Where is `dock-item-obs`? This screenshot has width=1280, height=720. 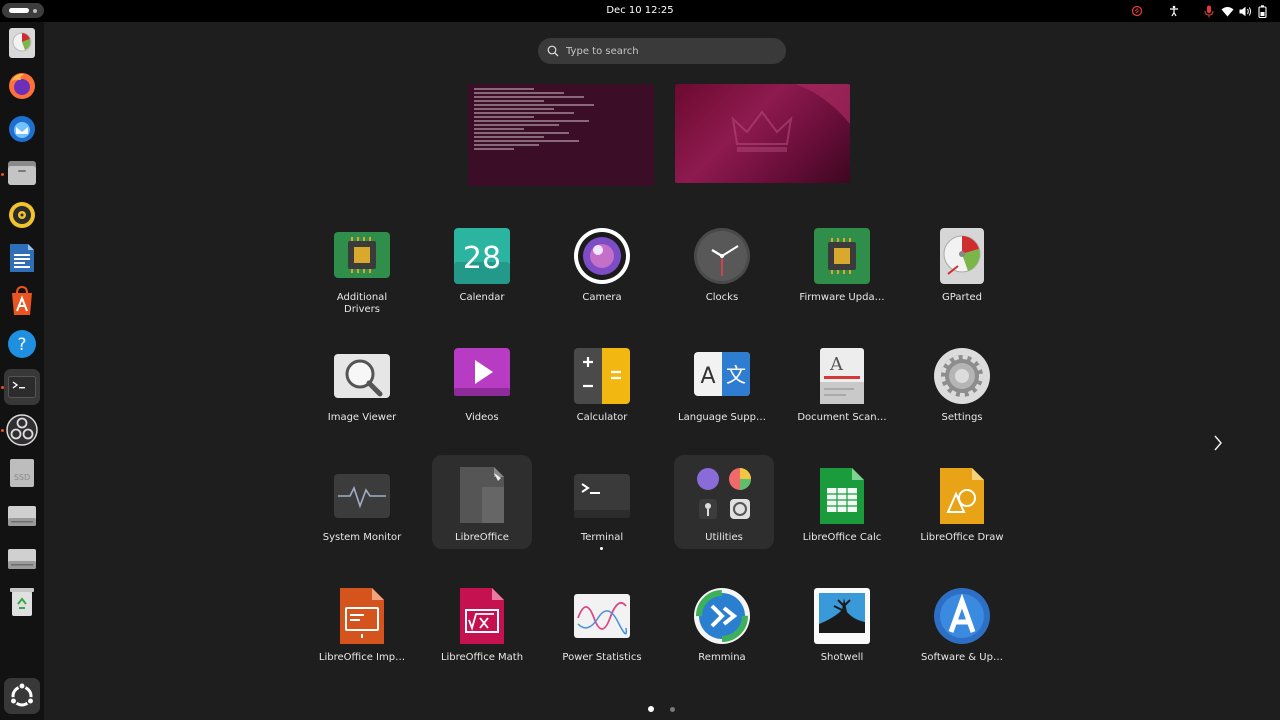 dock-item-obs is located at coordinates (22, 430).